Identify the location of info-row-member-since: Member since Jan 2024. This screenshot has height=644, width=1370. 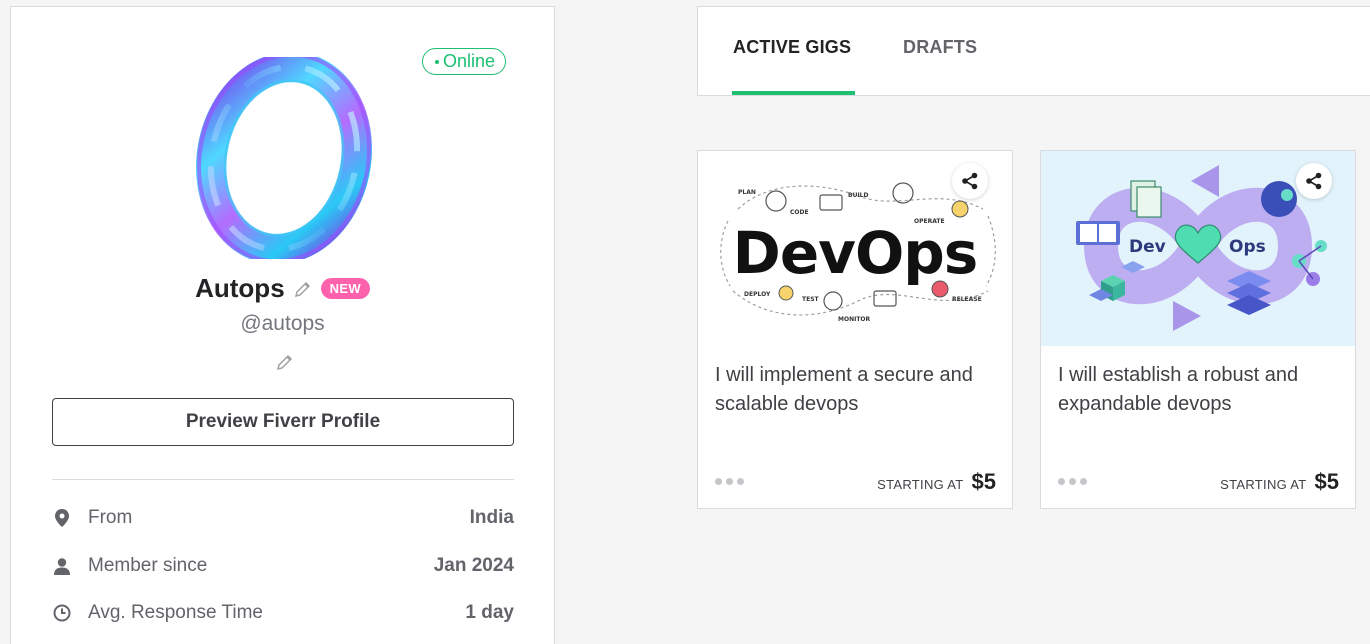
(283, 566).